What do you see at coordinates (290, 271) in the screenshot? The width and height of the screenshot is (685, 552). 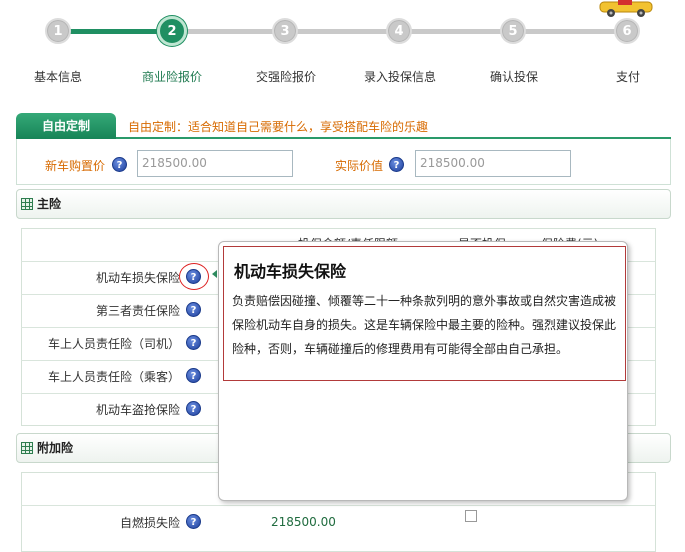 I see `tooltip-title: 机动车损失保险` at bounding box center [290, 271].